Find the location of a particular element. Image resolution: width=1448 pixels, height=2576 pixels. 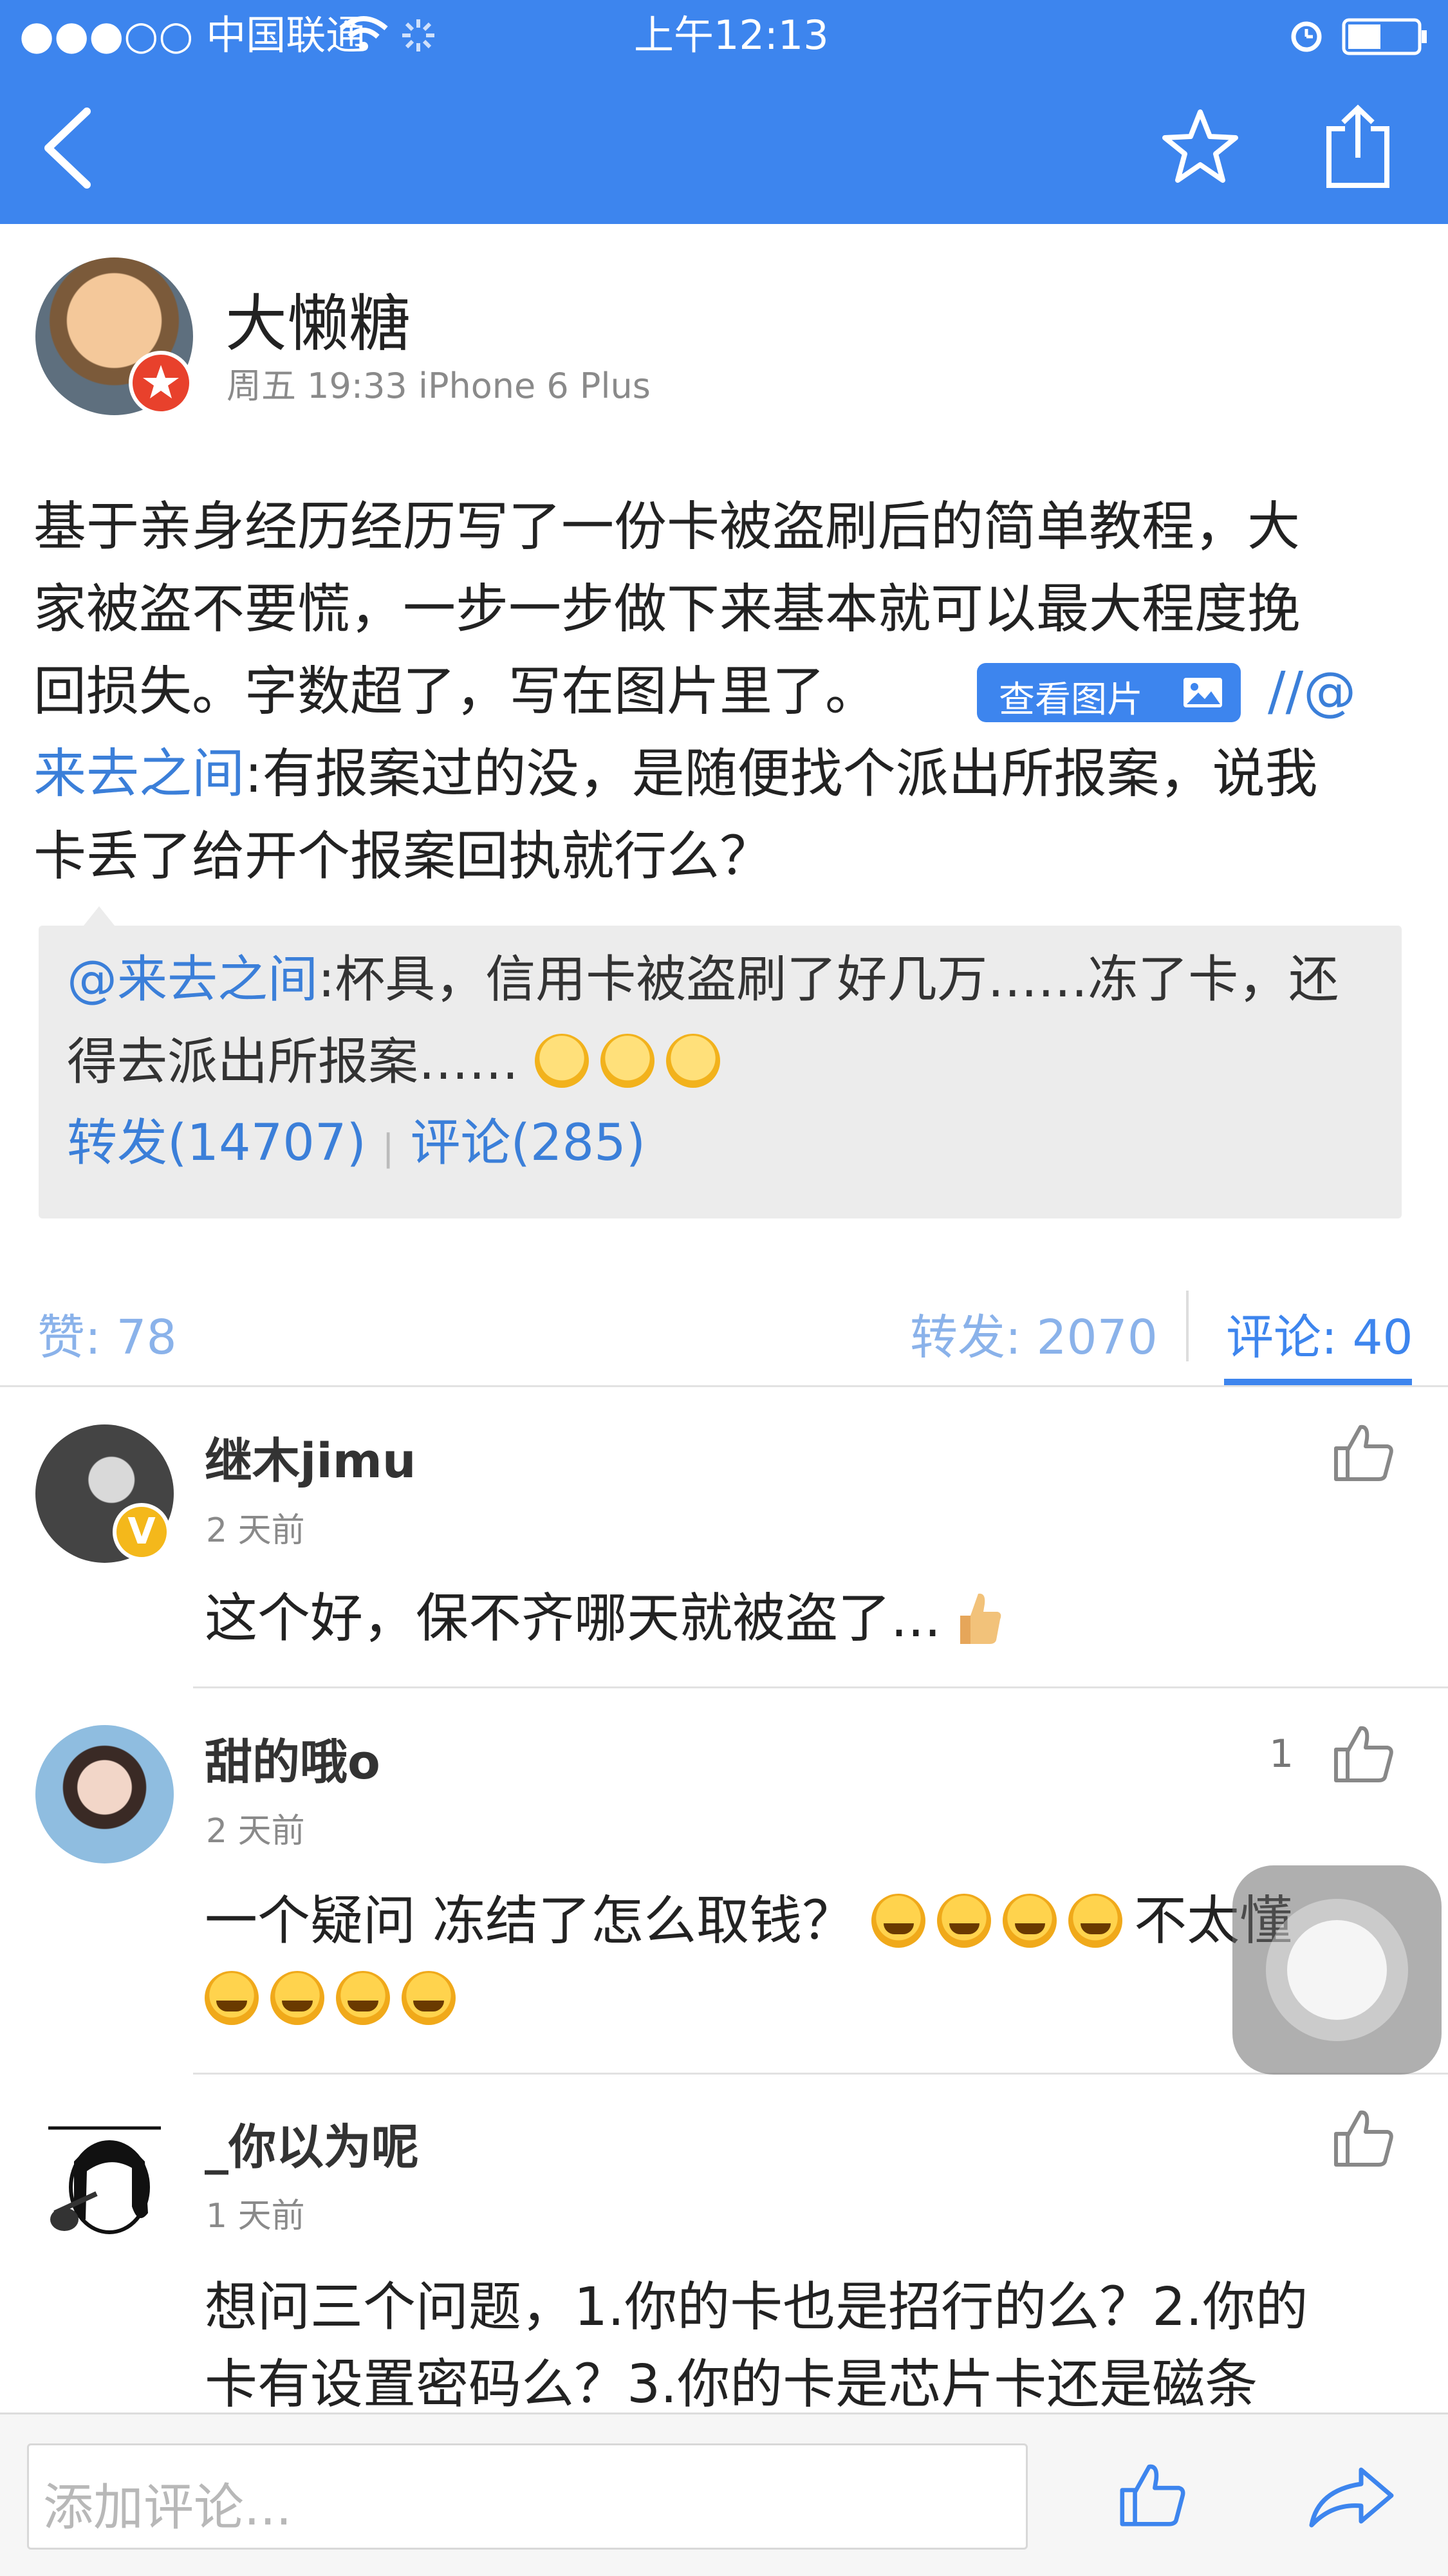

quoted-stats: 转发(14707) | 评论(285) is located at coordinates (356, 1146).